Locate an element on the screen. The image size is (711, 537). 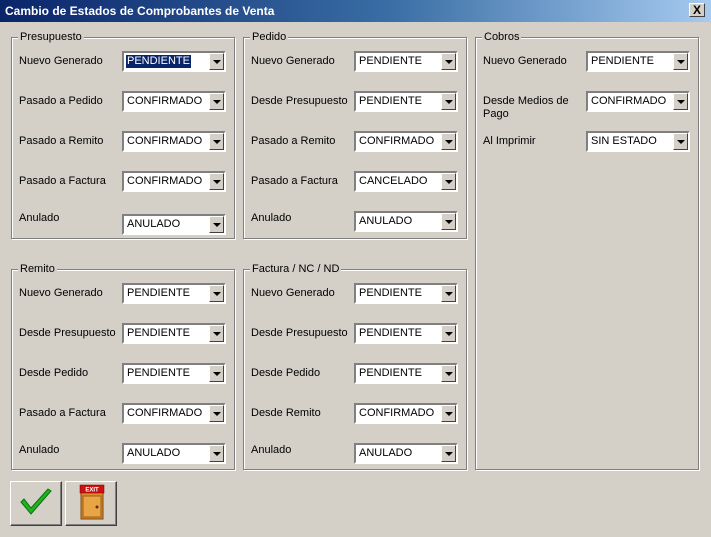
factura-desde-remito-select: CONFIRMADO is located at coordinates (406, 413).